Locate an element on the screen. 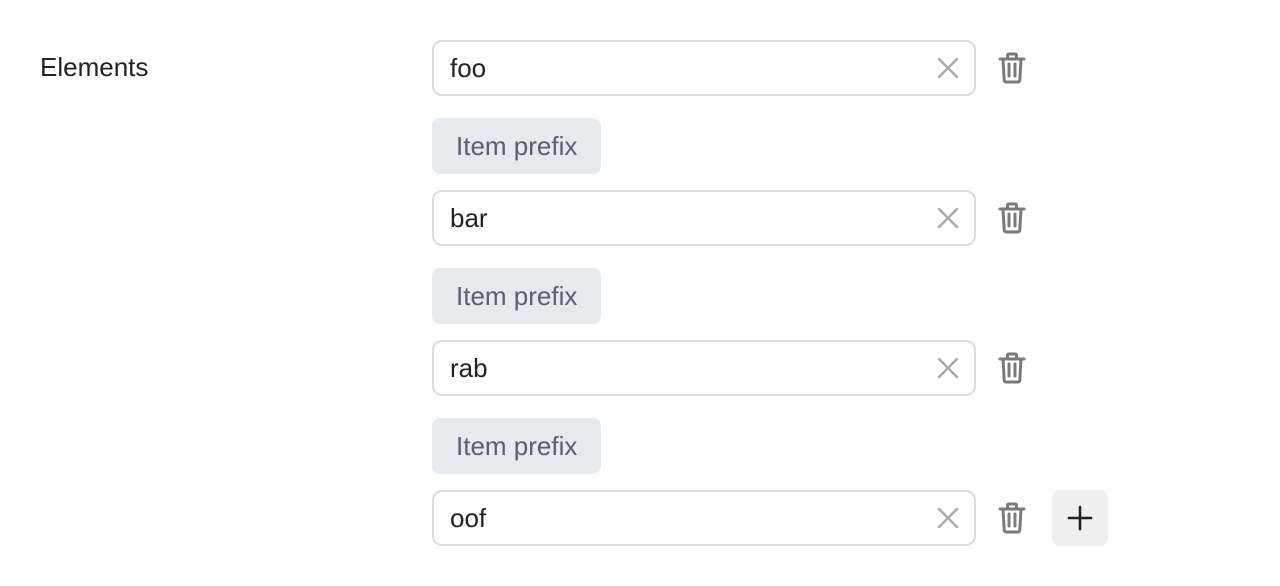 Image resolution: width=1280 pixels, height=586 pixels. field-label: Elements is located at coordinates (94, 67).